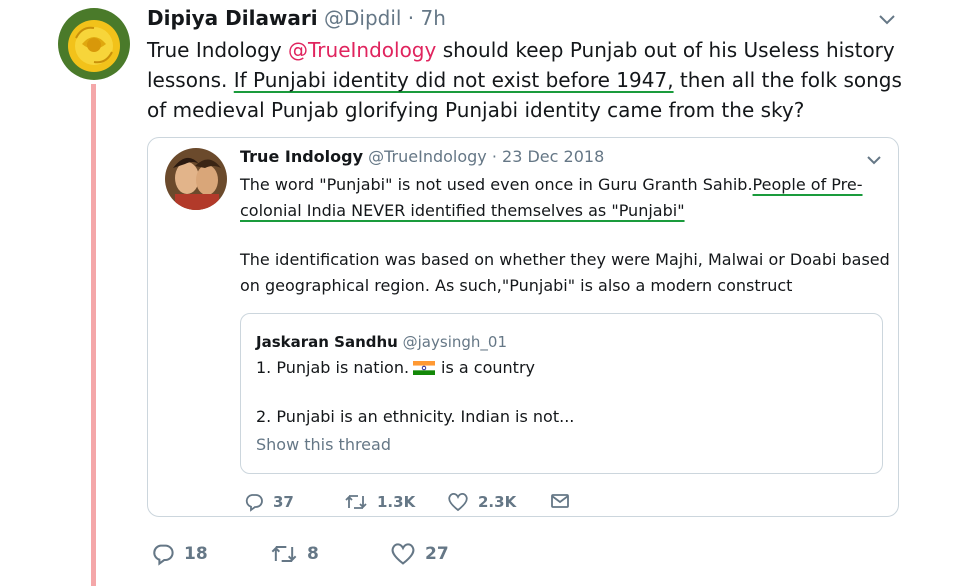 Image resolution: width=957 pixels, height=586 pixels. I want to click on direct-message-button, so click(560, 501).